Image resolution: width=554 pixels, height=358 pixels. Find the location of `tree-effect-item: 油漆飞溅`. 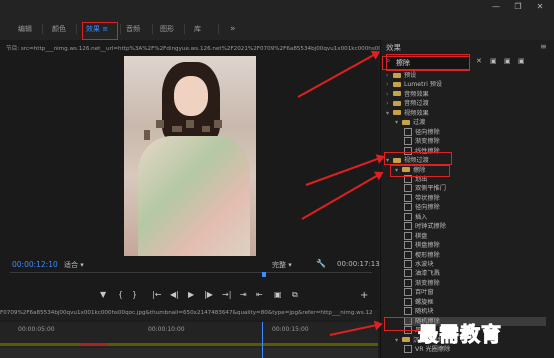

tree-effect-item: 油漆飞溅 is located at coordinates (475, 273).